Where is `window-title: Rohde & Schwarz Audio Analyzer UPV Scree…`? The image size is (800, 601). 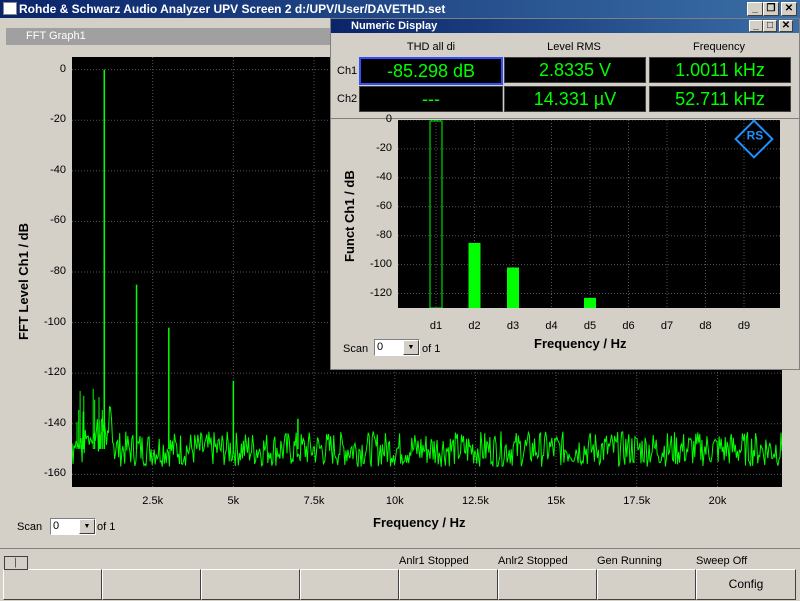 window-title: Rohde & Schwarz Audio Analyzer UPV Scree… is located at coordinates (232, 9).